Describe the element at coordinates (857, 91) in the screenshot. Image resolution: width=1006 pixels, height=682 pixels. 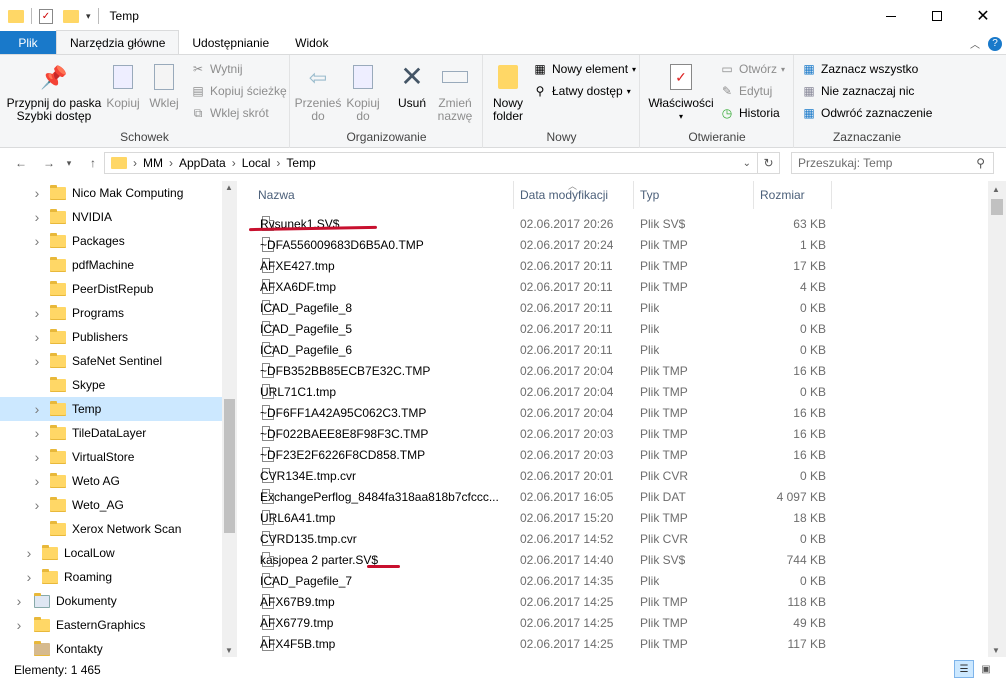
I see `select-none-button: ▦ Nie zaznaczaj nic` at that location.